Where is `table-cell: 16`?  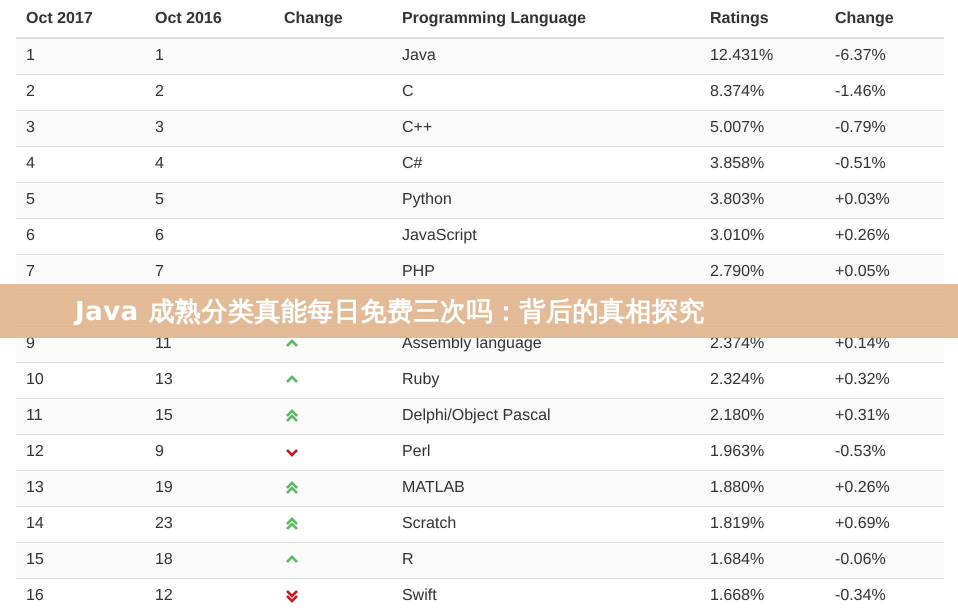
table-cell: 16 is located at coordinates (35, 595).